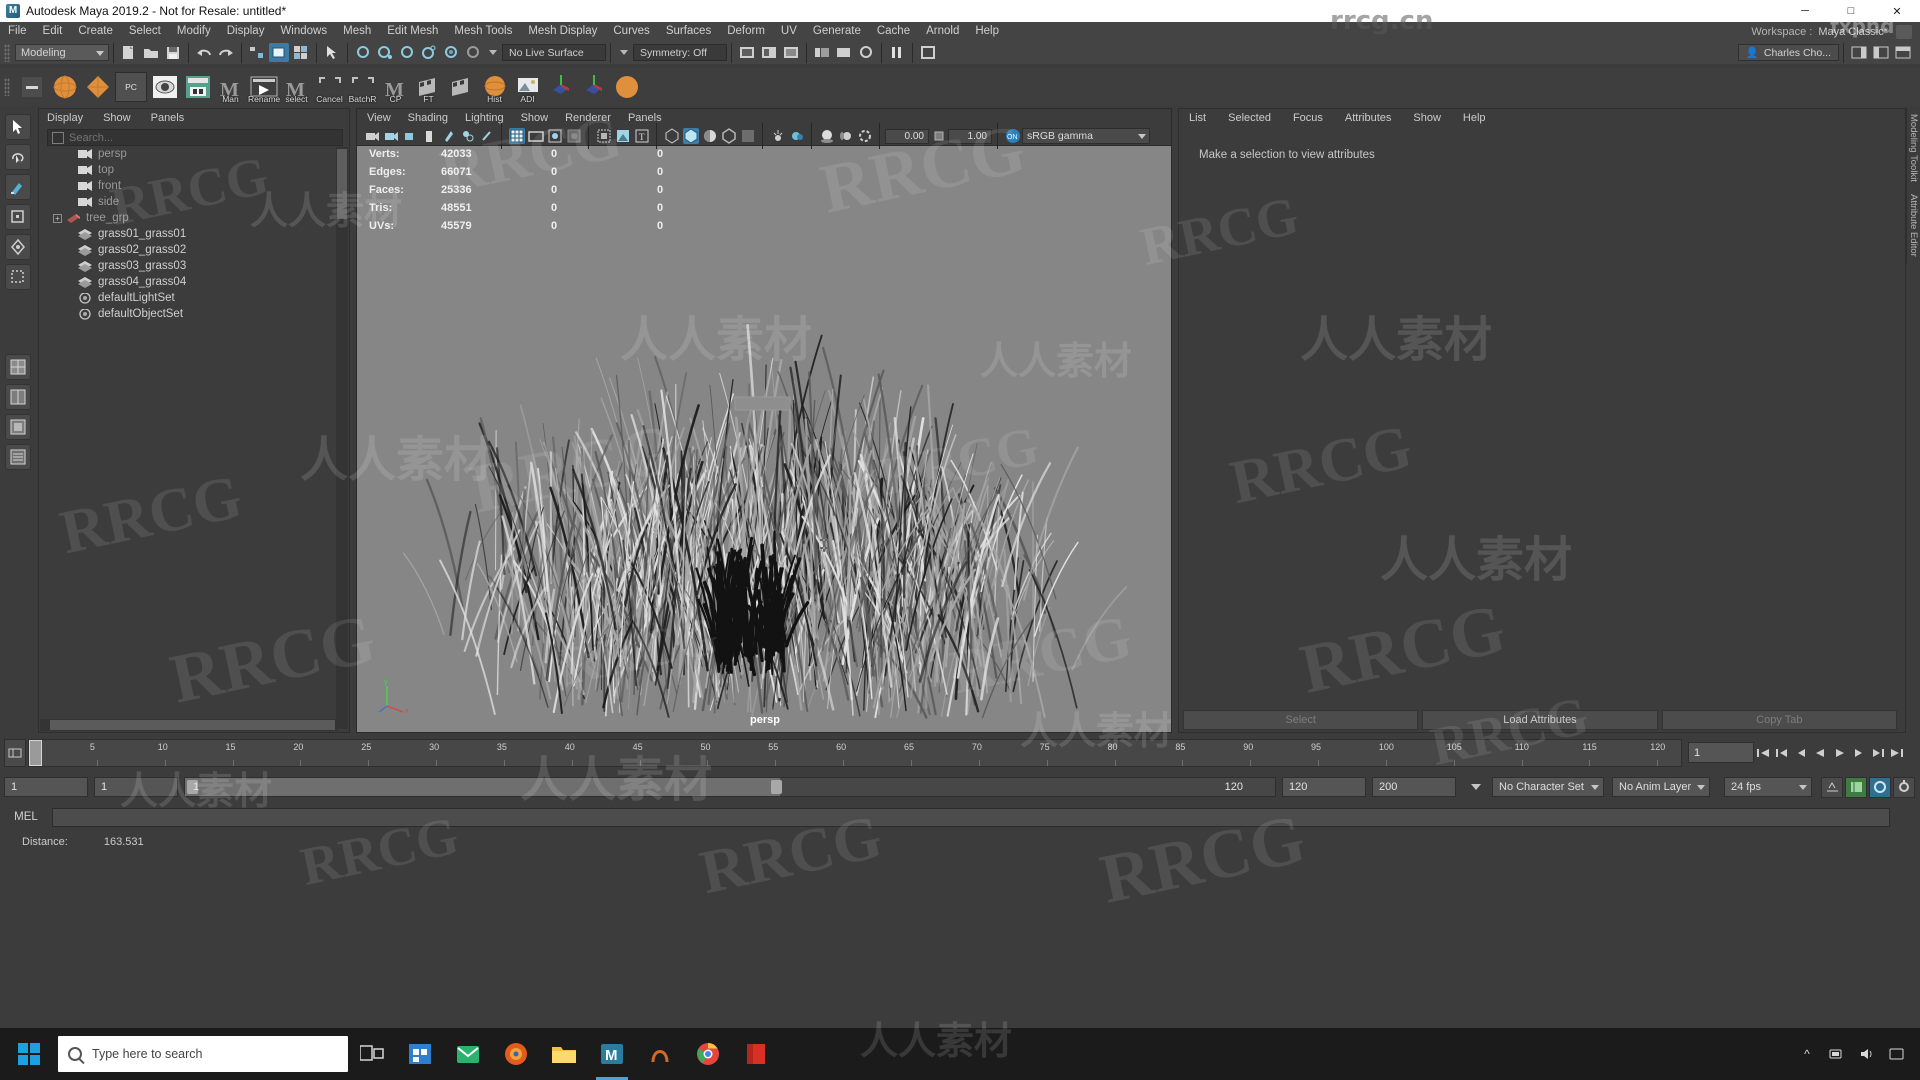 This screenshot has height=1080, width=1920. Describe the element at coordinates (1427, 118) in the screenshot. I see `ae-menu-show: Show` at that location.